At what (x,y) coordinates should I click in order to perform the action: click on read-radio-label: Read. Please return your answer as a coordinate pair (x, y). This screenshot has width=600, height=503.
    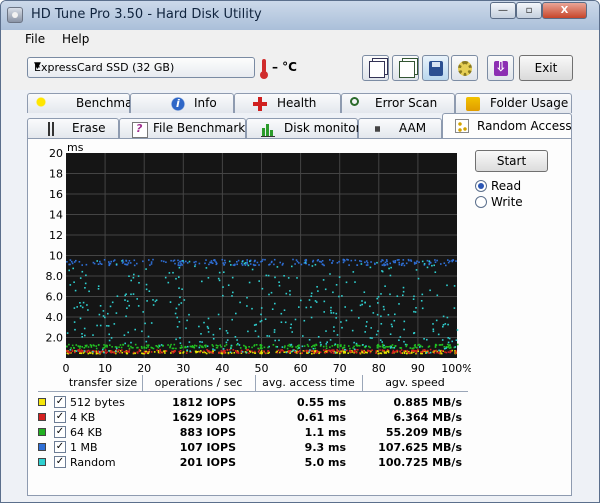
    Looking at the image, I should click on (506, 186).